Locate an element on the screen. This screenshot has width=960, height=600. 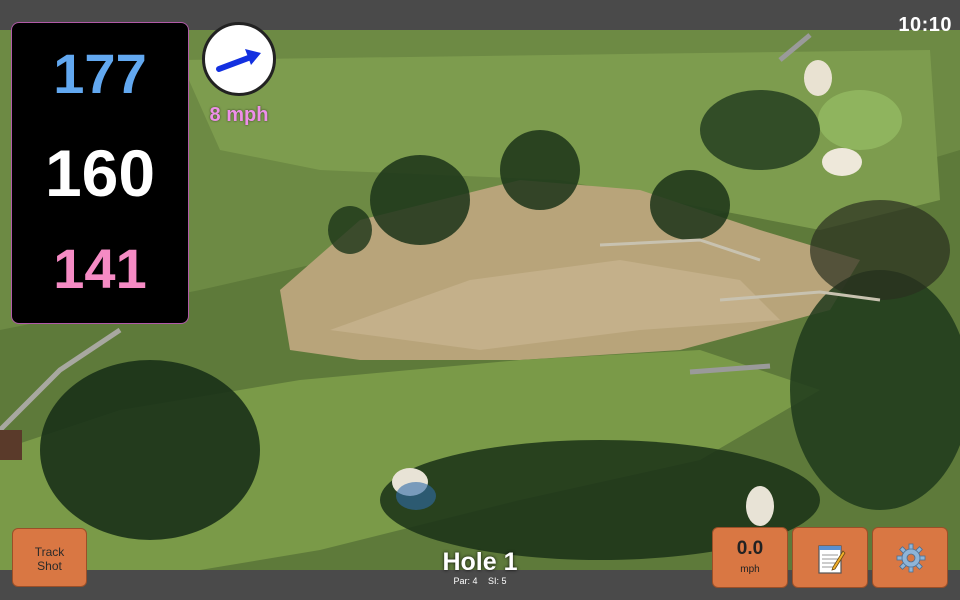
middle-of-green-yardage: 160 is located at coordinates (100, 173).